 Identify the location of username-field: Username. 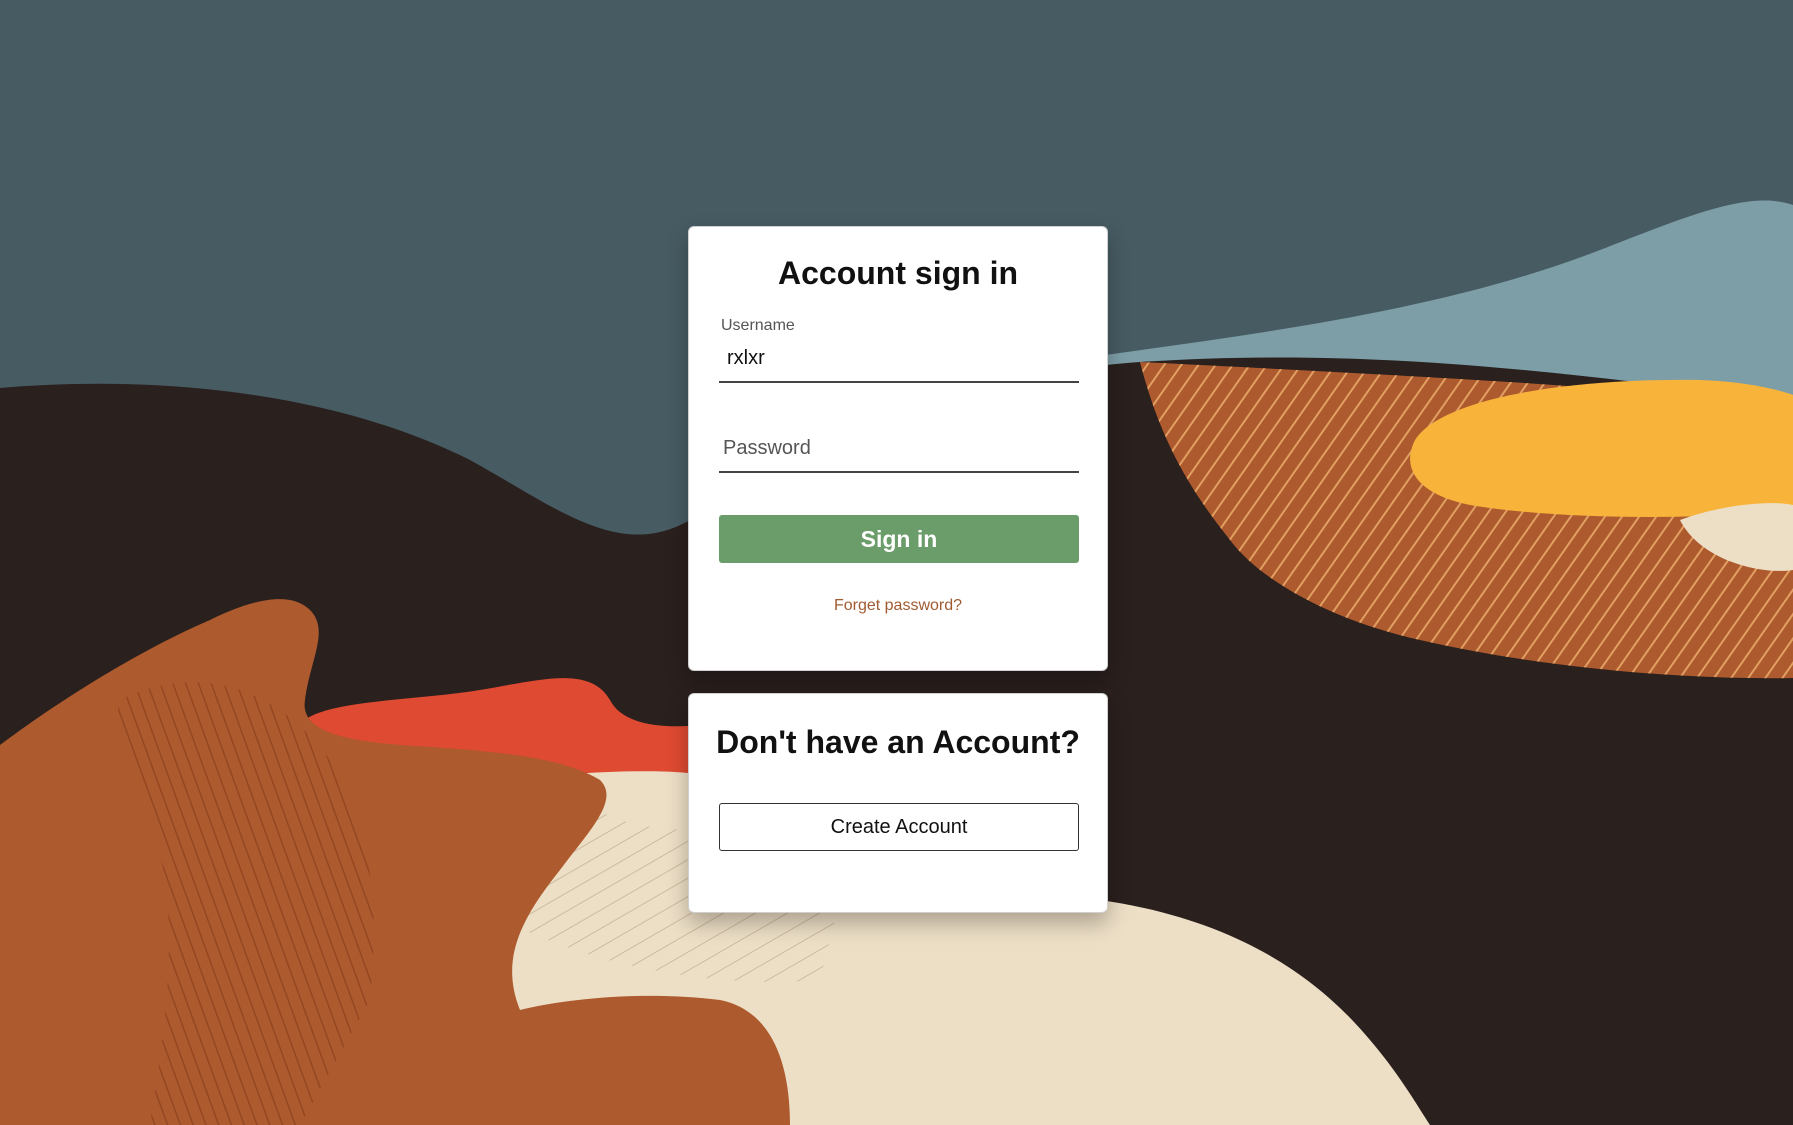
(899, 350).